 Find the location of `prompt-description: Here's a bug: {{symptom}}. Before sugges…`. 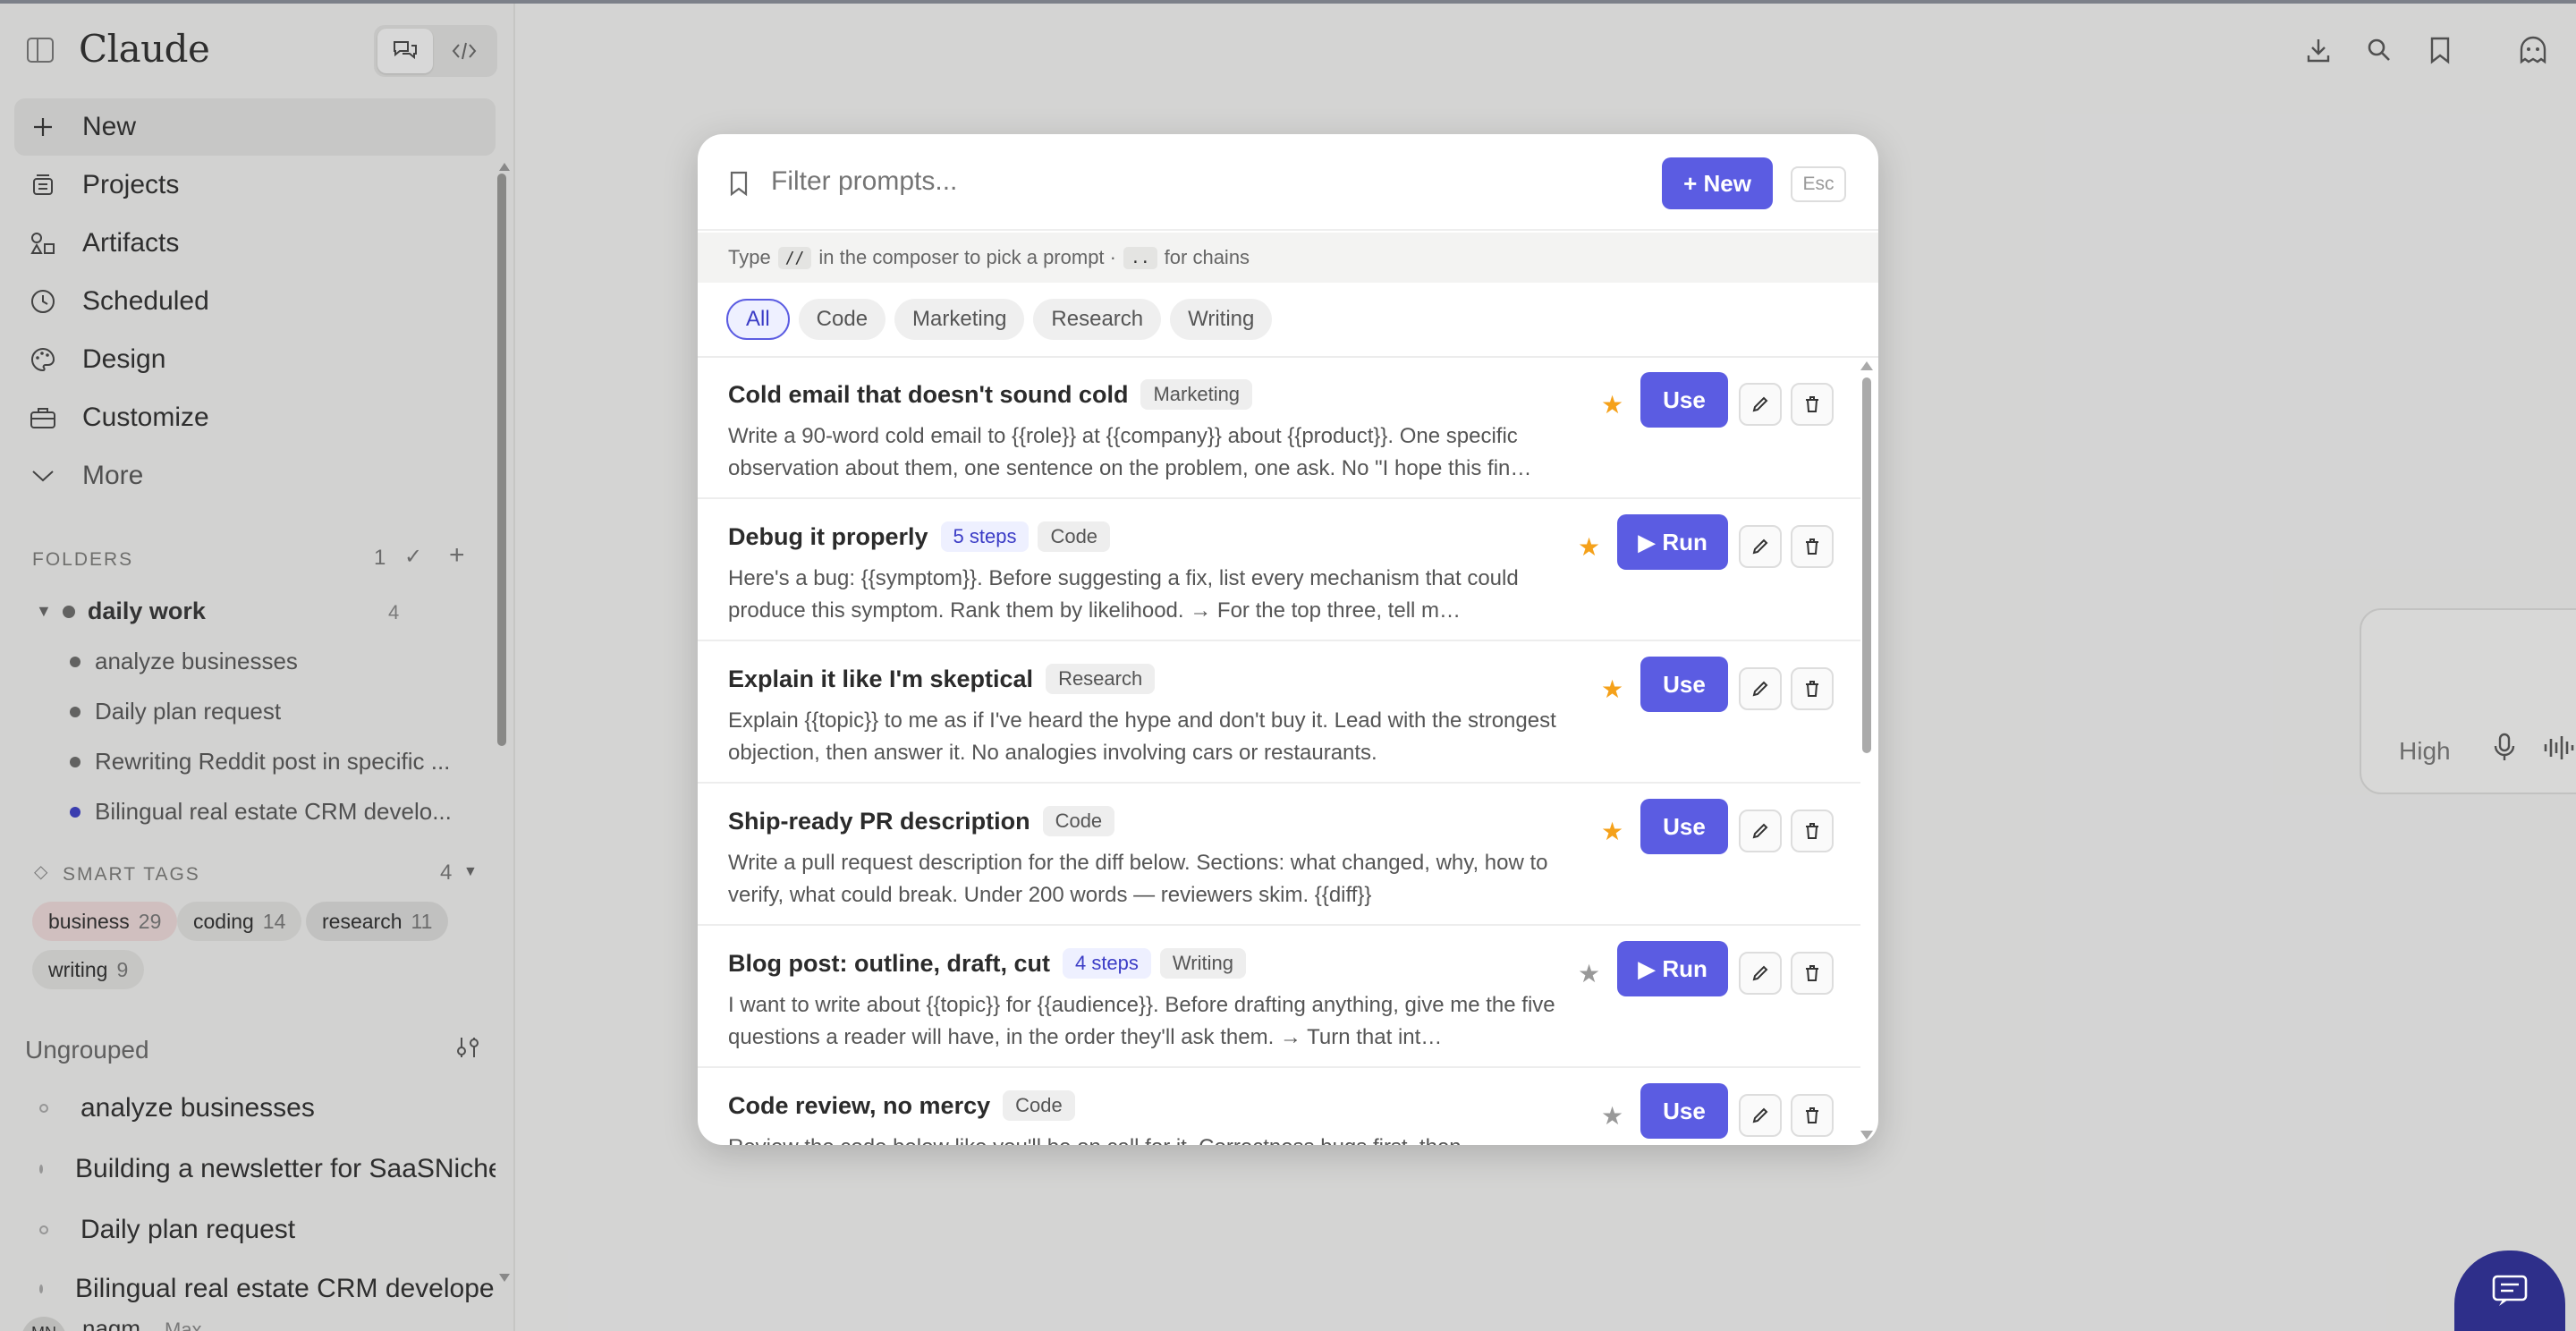

prompt-description: Here's a bug: {{symptom}}. Before sugges… is located at coordinates (1123, 594).